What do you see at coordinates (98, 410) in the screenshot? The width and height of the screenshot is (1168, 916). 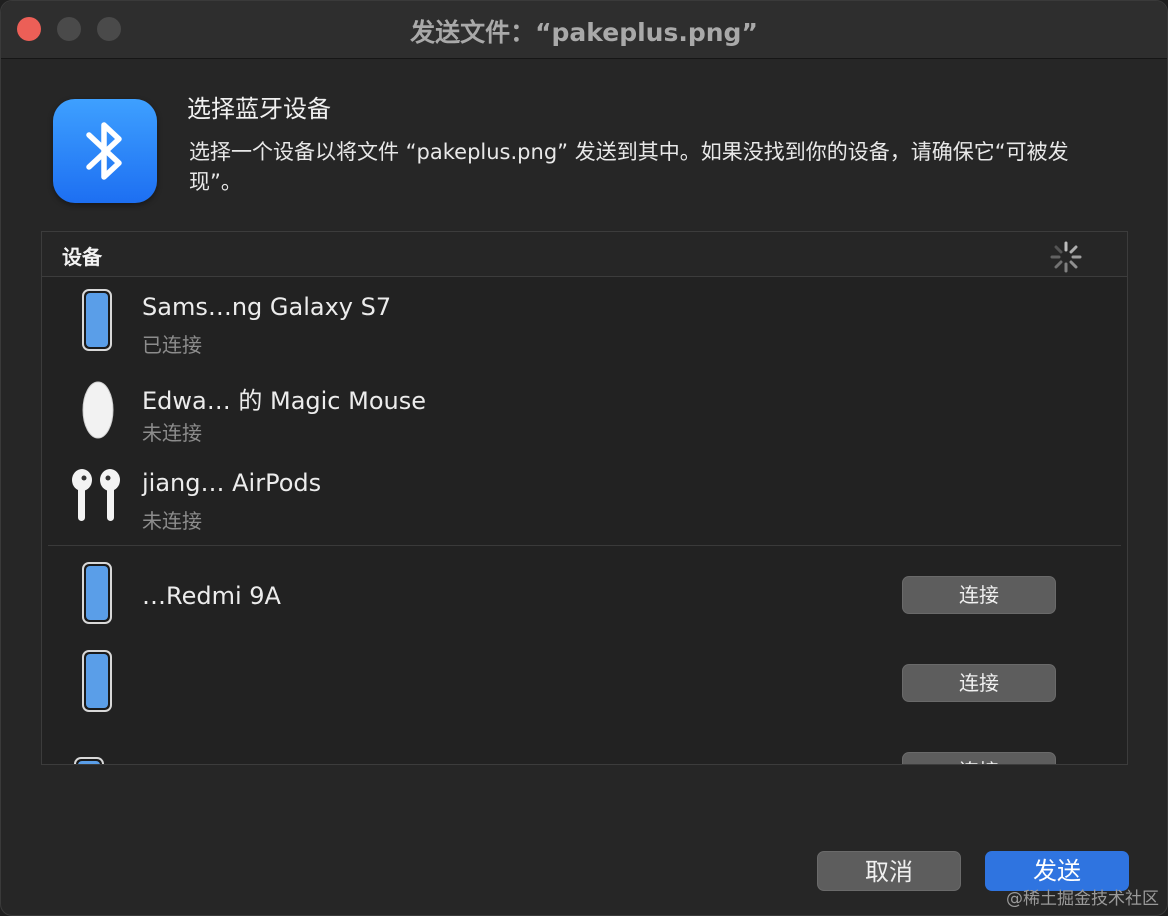 I see `mouse-icon` at bounding box center [98, 410].